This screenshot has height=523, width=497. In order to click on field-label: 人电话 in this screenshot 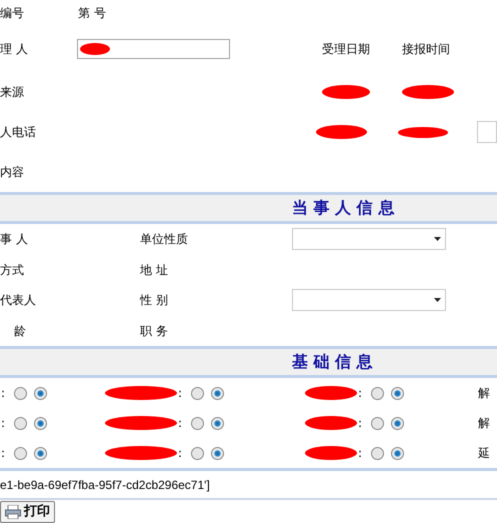, I will do `click(18, 132)`.